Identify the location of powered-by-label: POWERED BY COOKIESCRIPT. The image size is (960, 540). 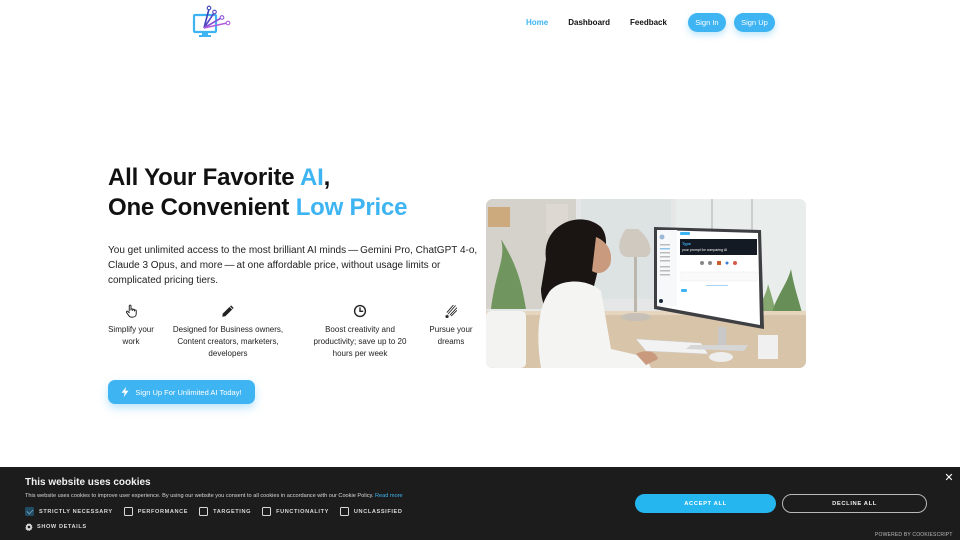
(914, 535).